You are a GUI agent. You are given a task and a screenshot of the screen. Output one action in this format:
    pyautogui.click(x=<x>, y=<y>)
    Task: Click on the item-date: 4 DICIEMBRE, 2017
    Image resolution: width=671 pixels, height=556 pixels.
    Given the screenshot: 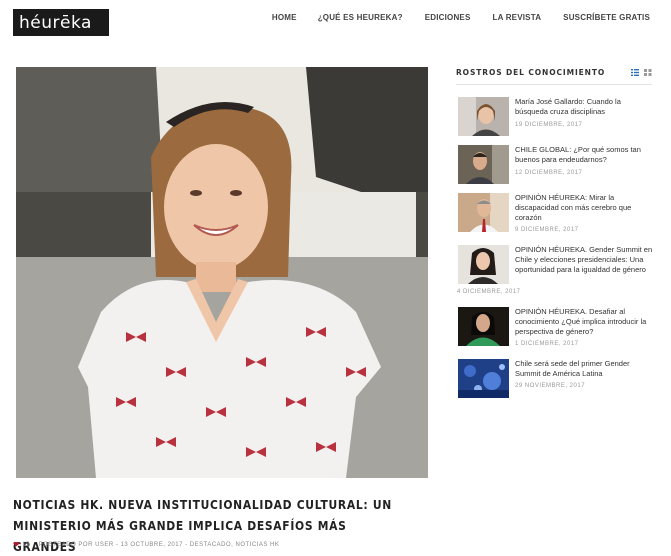 What is the action you would take?
    pyautogui.click(x=489, y=292)
    